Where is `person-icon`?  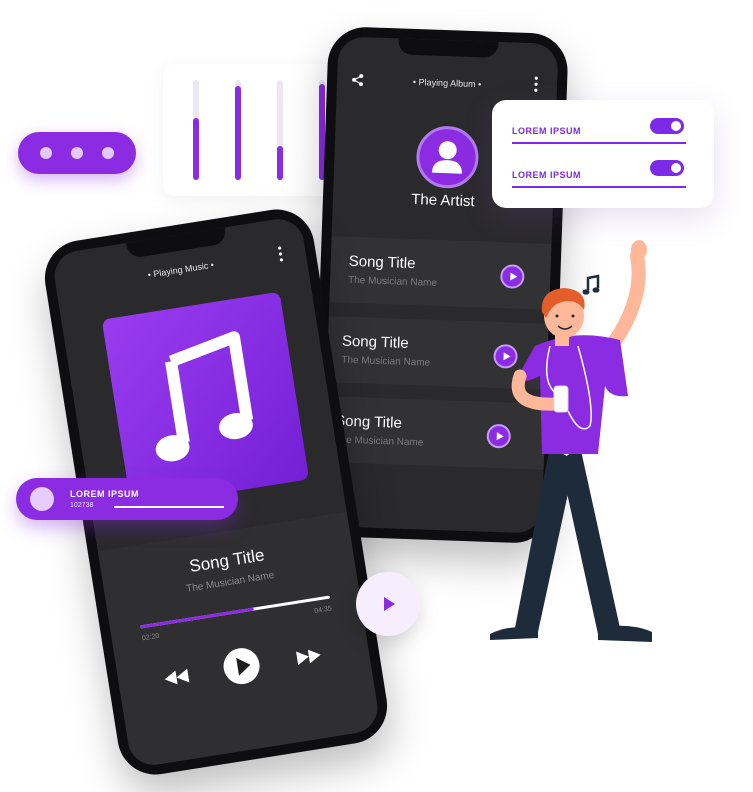
person-icon is located at coordinates (446, 157).